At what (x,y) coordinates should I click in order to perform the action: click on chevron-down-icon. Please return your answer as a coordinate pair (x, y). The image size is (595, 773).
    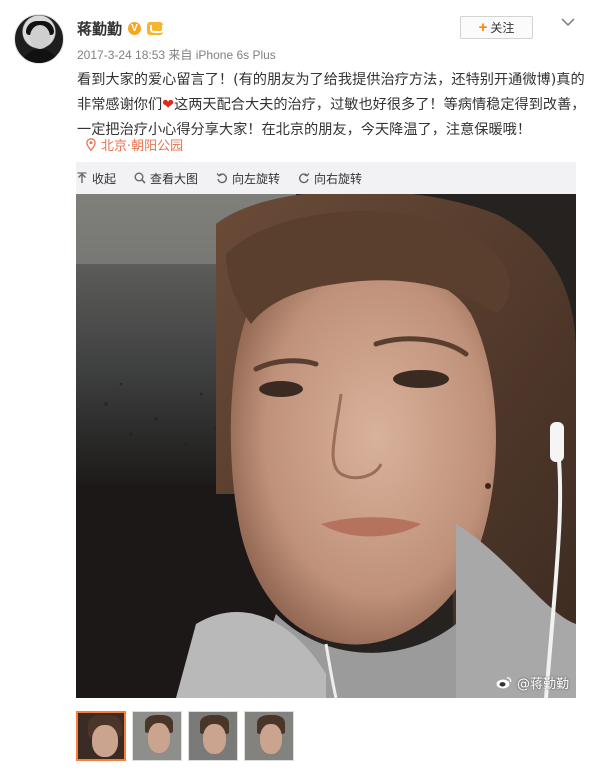
    Looking at the image, I should click on (568, 22).